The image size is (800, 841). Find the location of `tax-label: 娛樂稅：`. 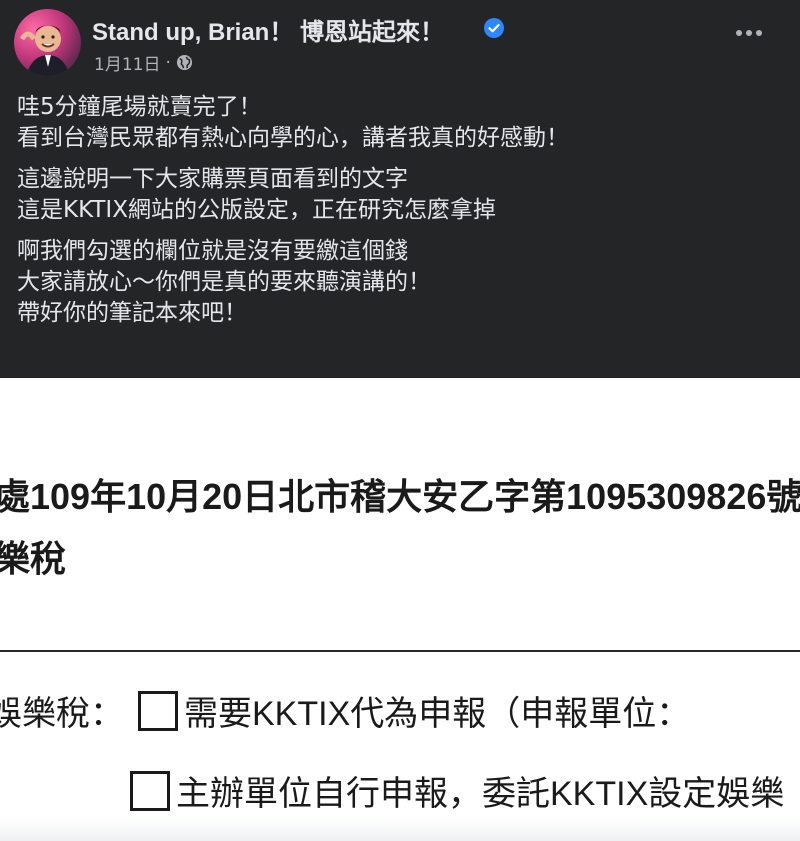

tax-label: 娛樂稅： is located at coordinates (62, 714).